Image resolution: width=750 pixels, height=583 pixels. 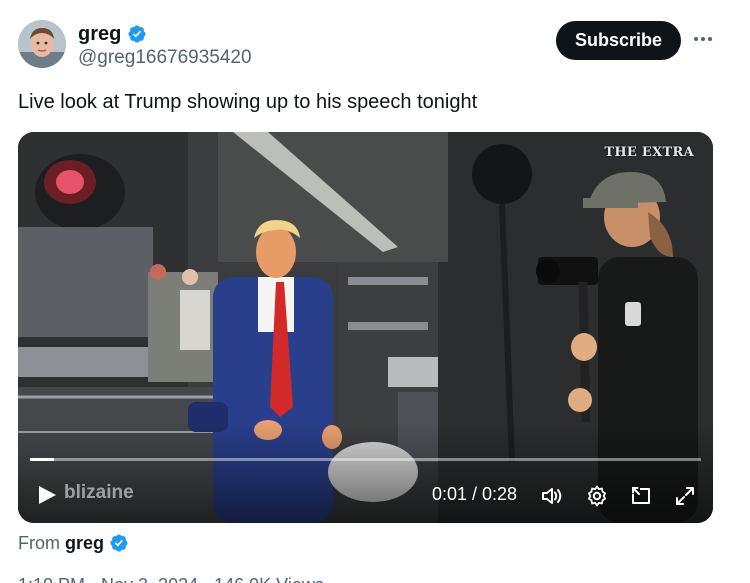 I want to click on video-progress-bar, so click(x=365, y=459).